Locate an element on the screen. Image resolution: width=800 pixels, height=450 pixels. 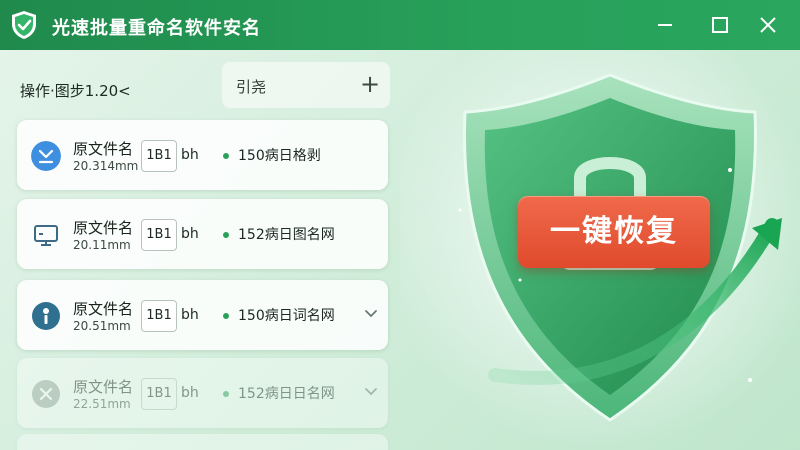
rule-box-label: 引尧 is located at coordinates (251, 87).